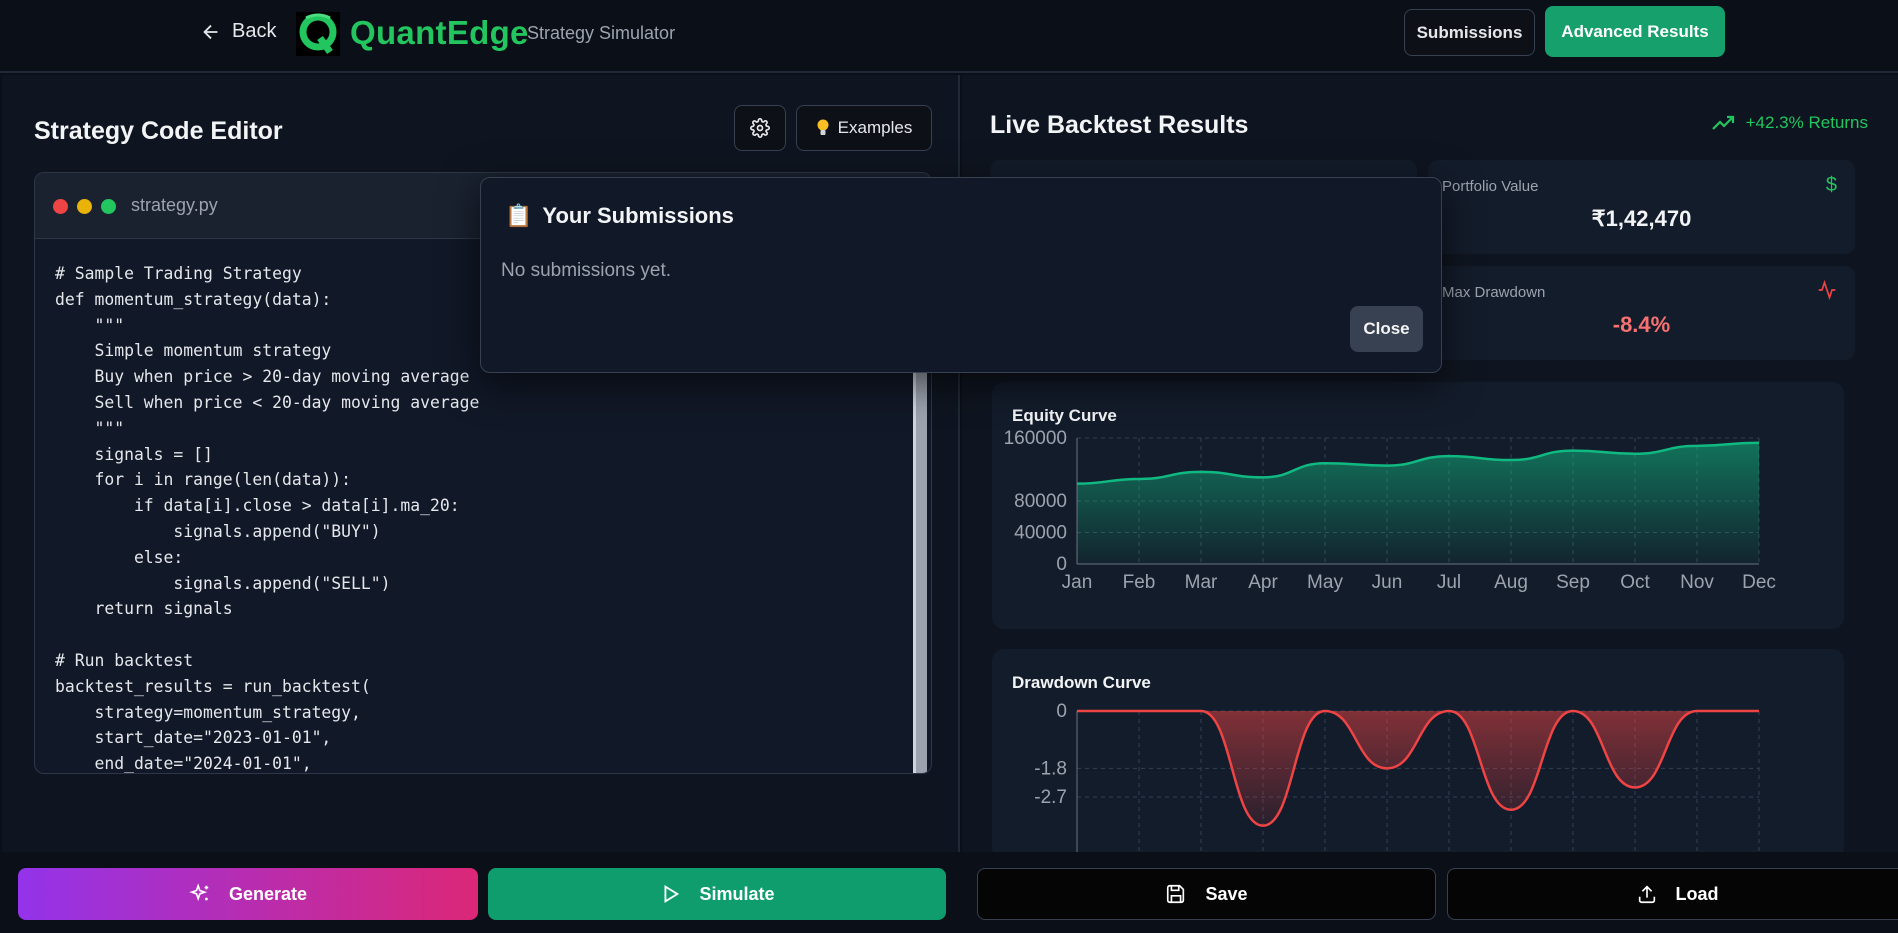 This screenshot has width=1898, height=933. Describe the element at coordinates (1119, 125) in the screenshot. I see `results-title: Live Backtest Results` at that location.